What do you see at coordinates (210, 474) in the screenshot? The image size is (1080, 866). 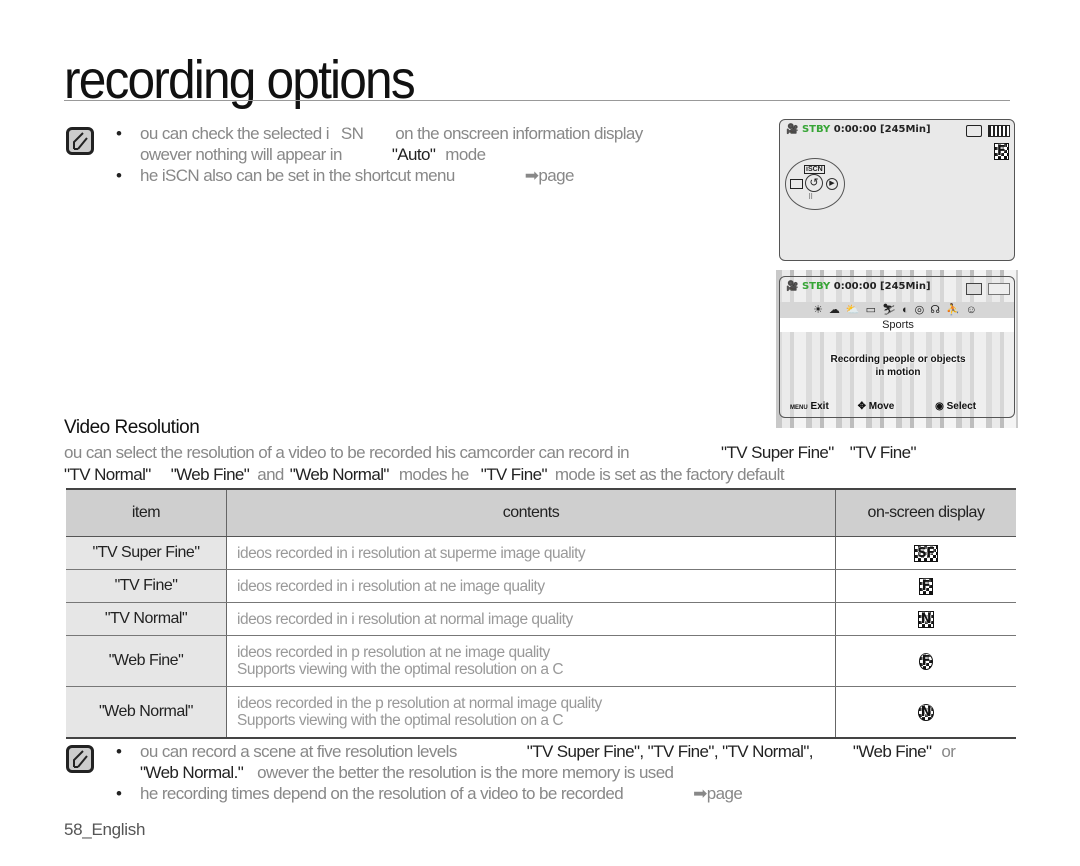 I see `para-emphasis: "Web Fine"` at bounding box center [210, 474].